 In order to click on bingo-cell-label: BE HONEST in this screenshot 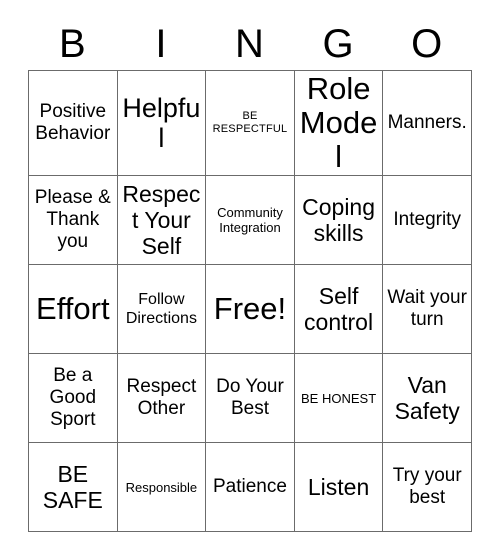, I will do `click(339, 398)`.